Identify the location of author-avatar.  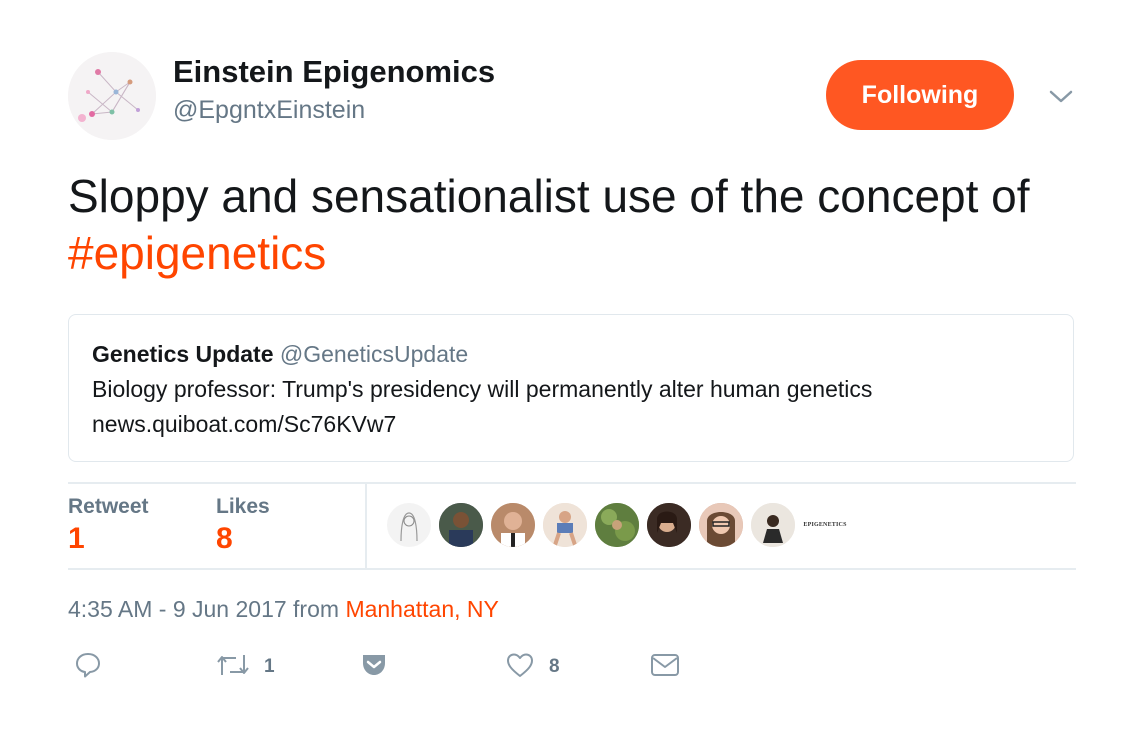
(112, 96).